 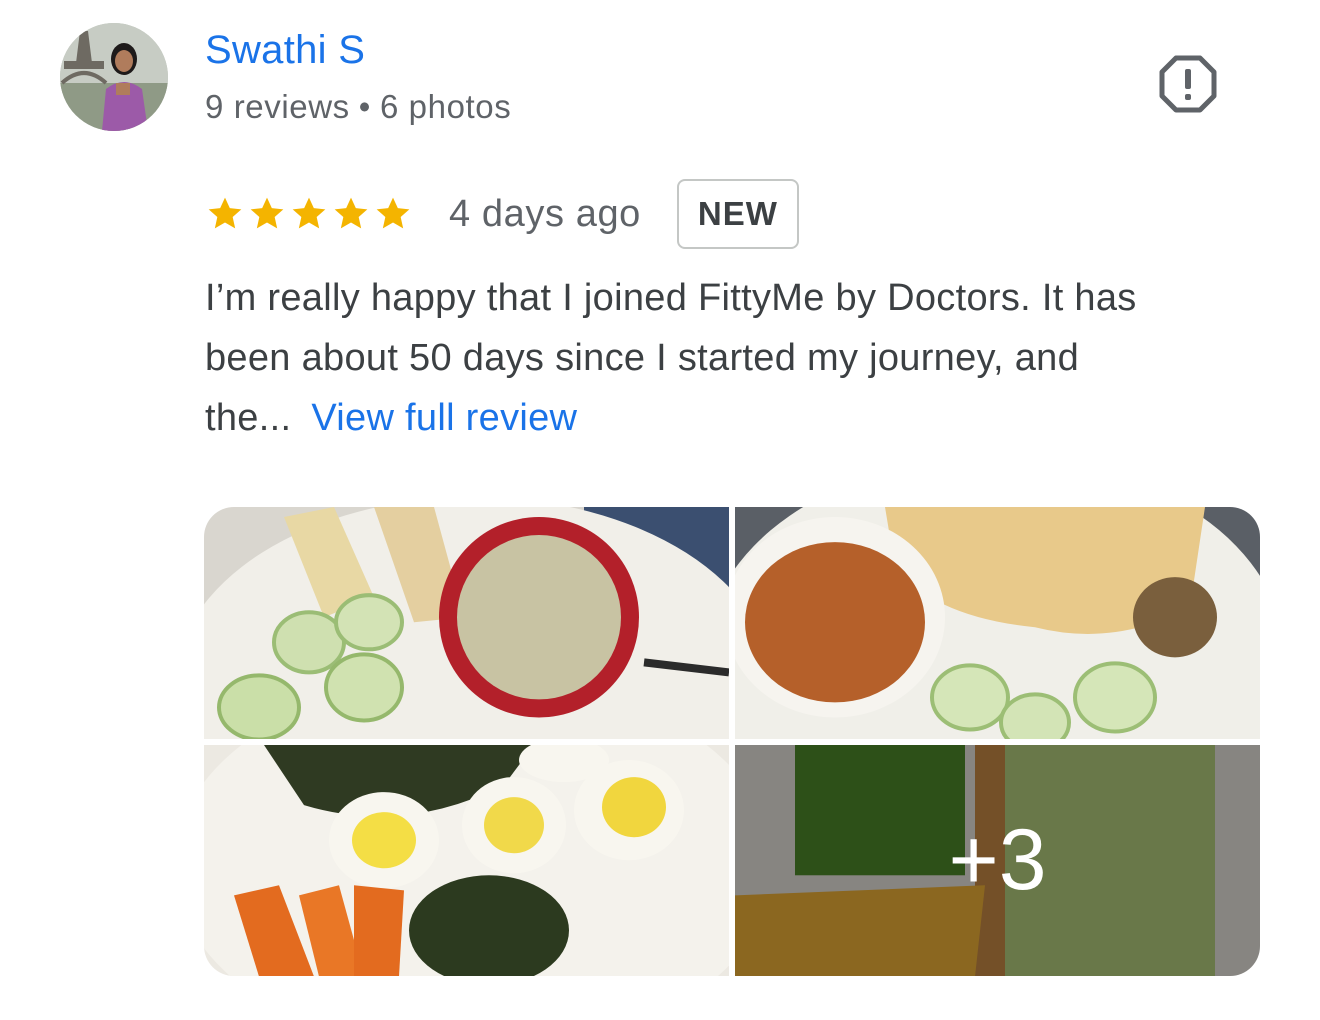 I want to click on reviewer-meta: 9 reviews • 6 photos, so click(x=358, y=107).